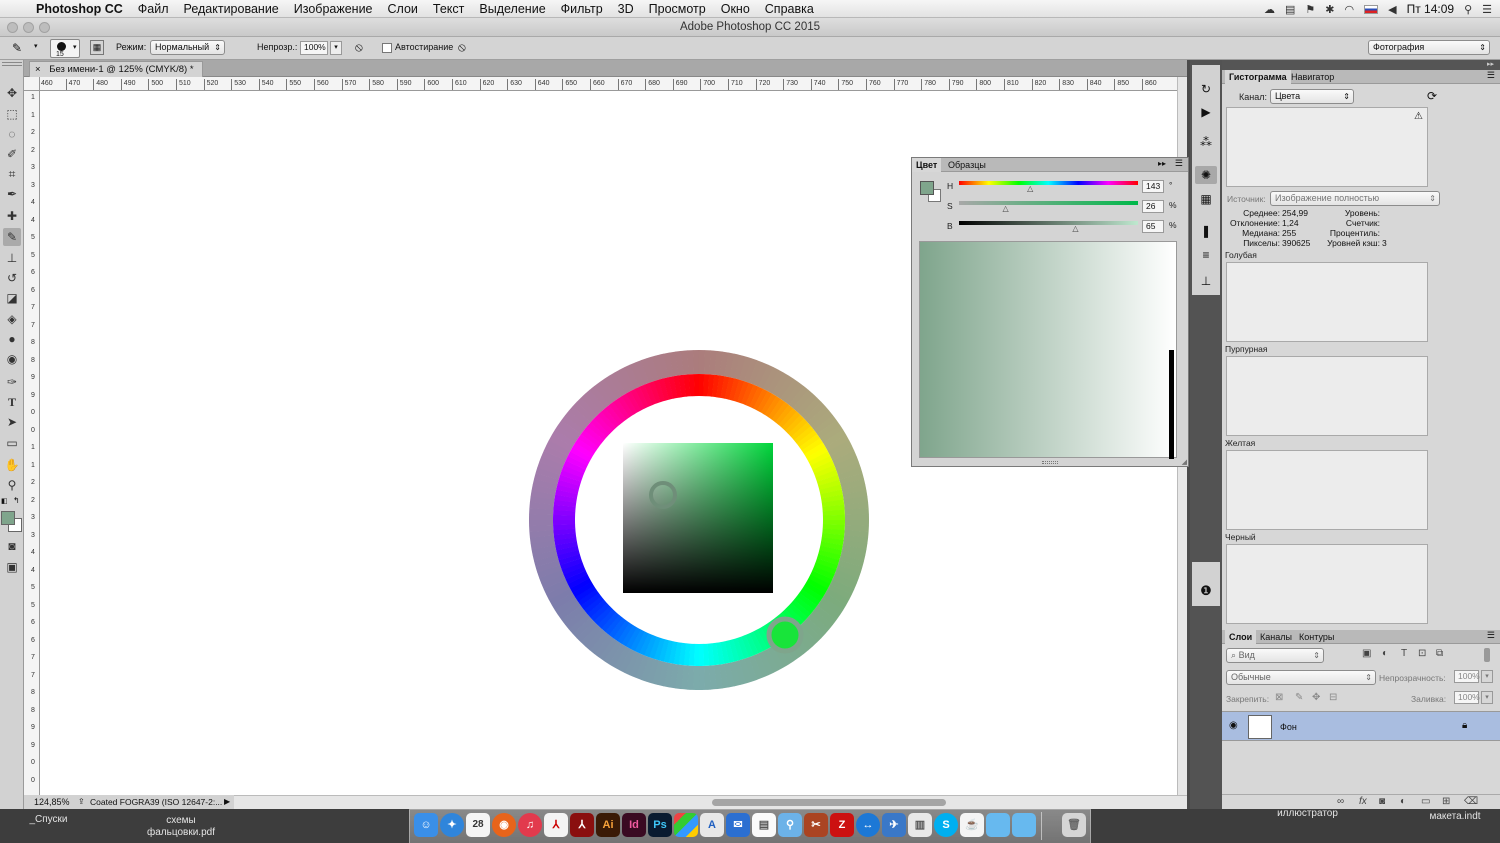  I want to click on lock-transparent-icon: ⊠, so click(1279, 697).